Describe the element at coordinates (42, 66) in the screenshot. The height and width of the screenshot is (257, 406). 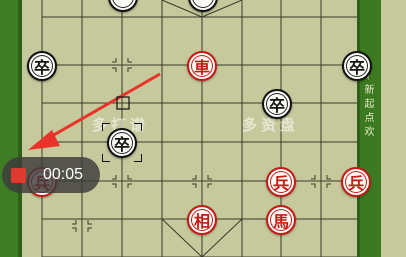
I see `black-pawn-left: 卒` at that location.